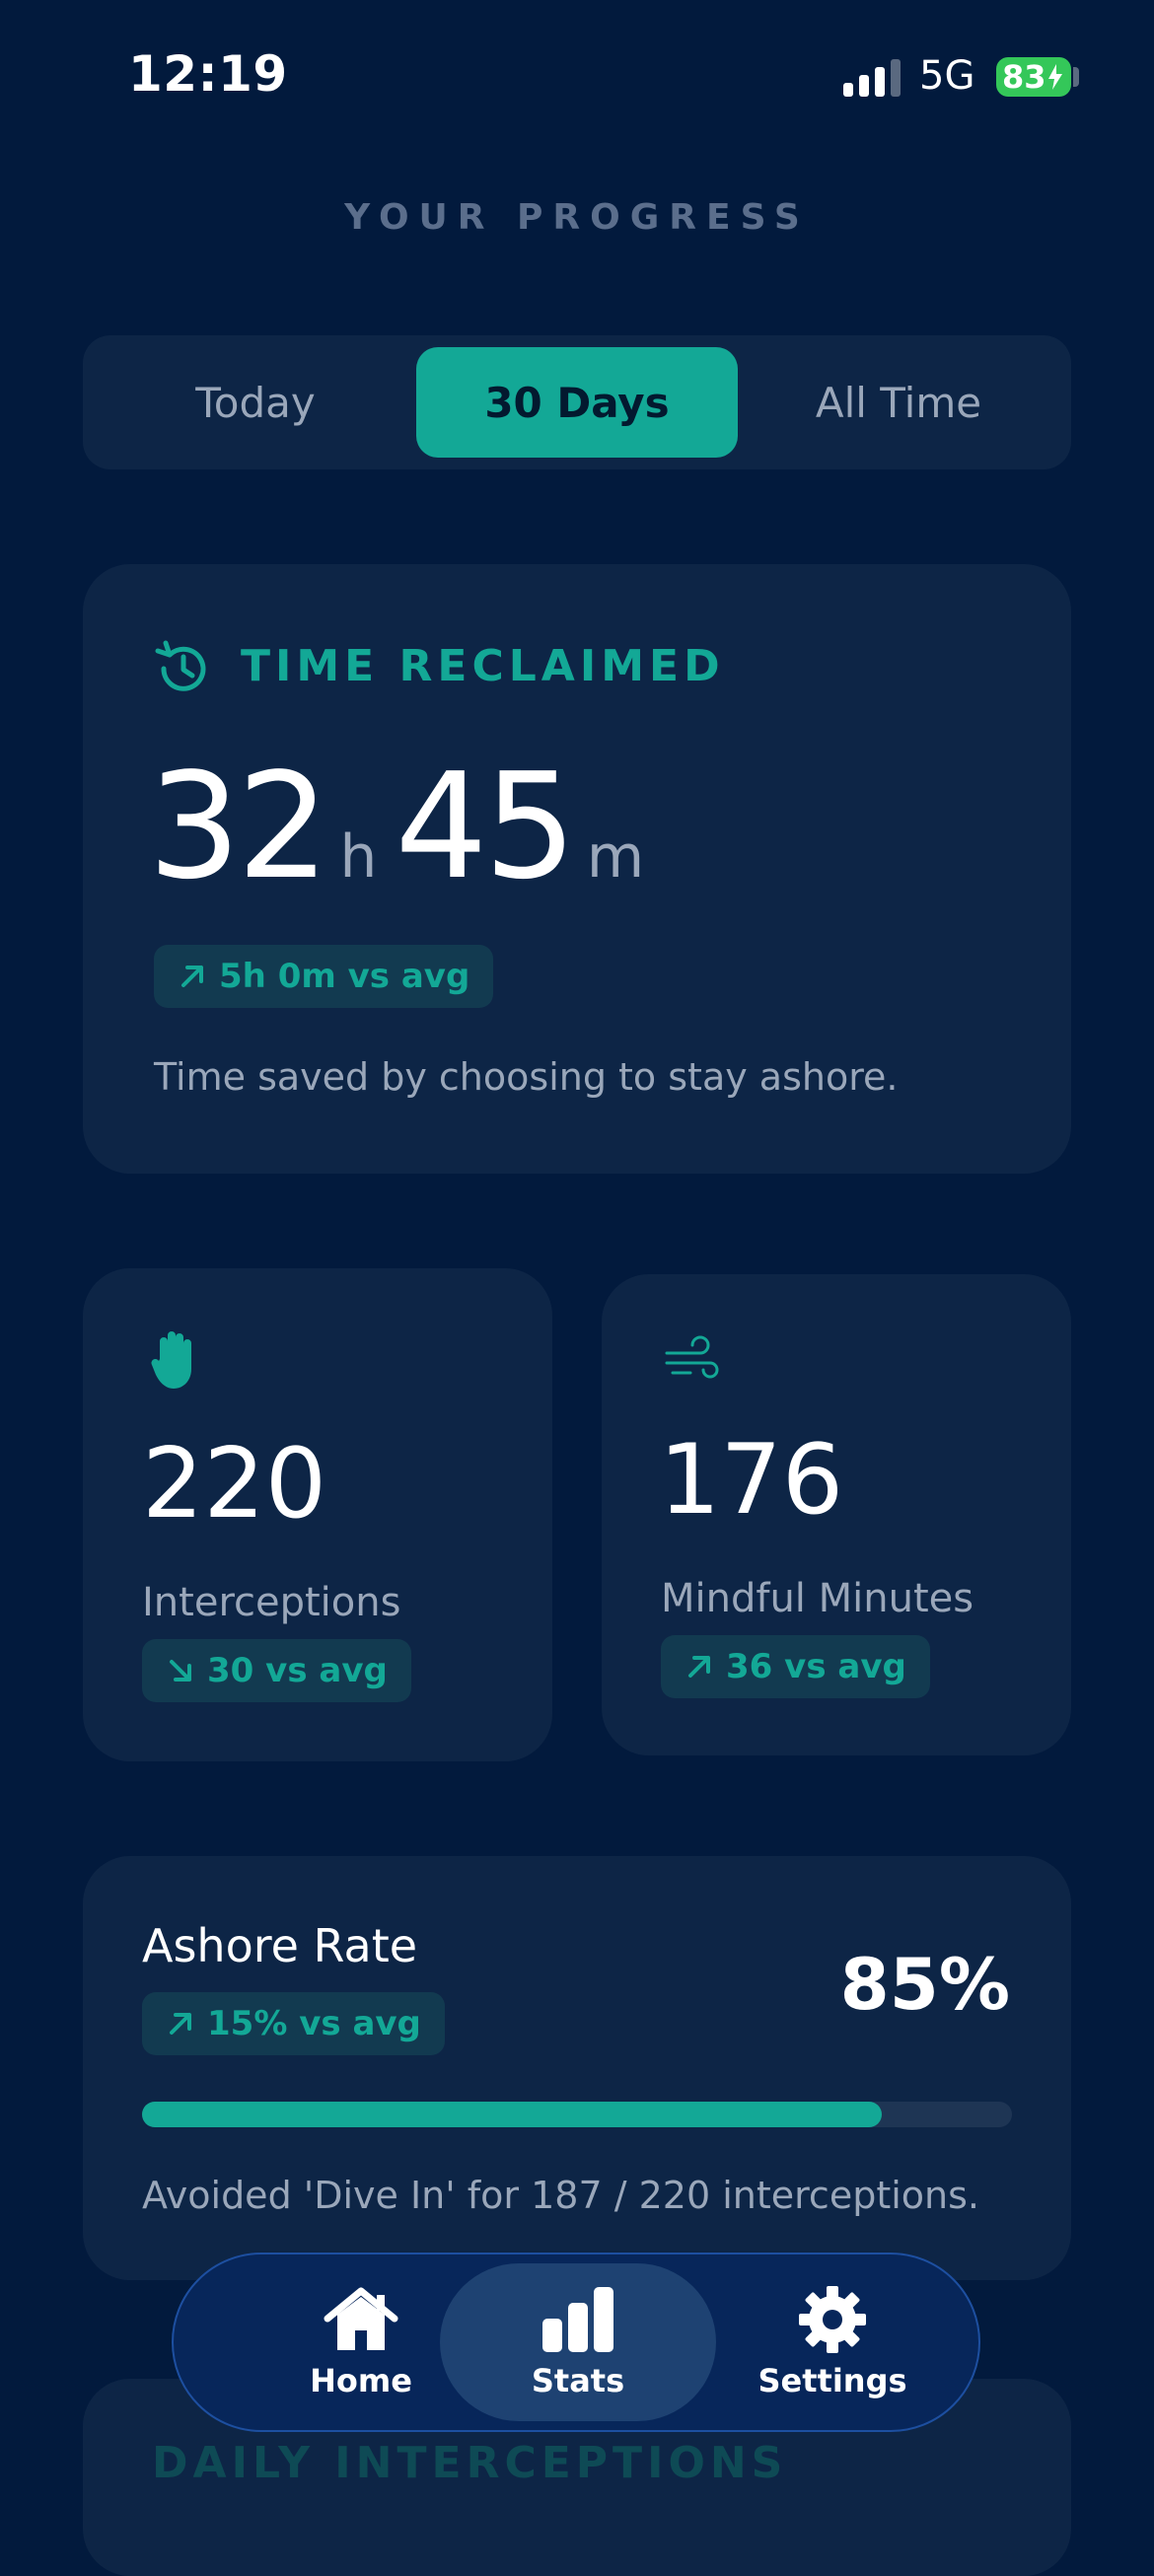  I want to click on mindful-minutes-label: Mindful Minutes, so click(818, 1599).